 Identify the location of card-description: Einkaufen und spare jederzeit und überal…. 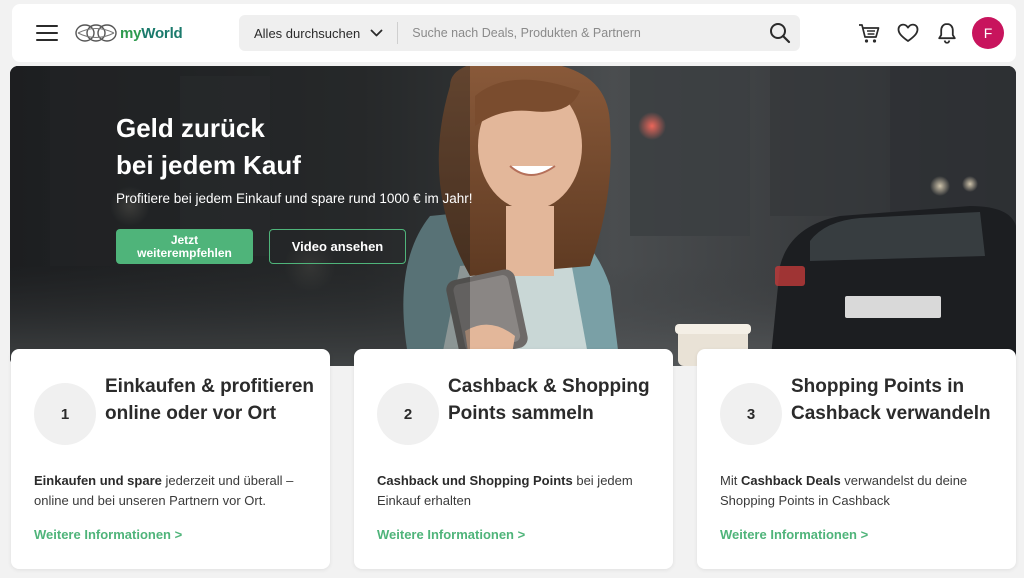
(164, 490).